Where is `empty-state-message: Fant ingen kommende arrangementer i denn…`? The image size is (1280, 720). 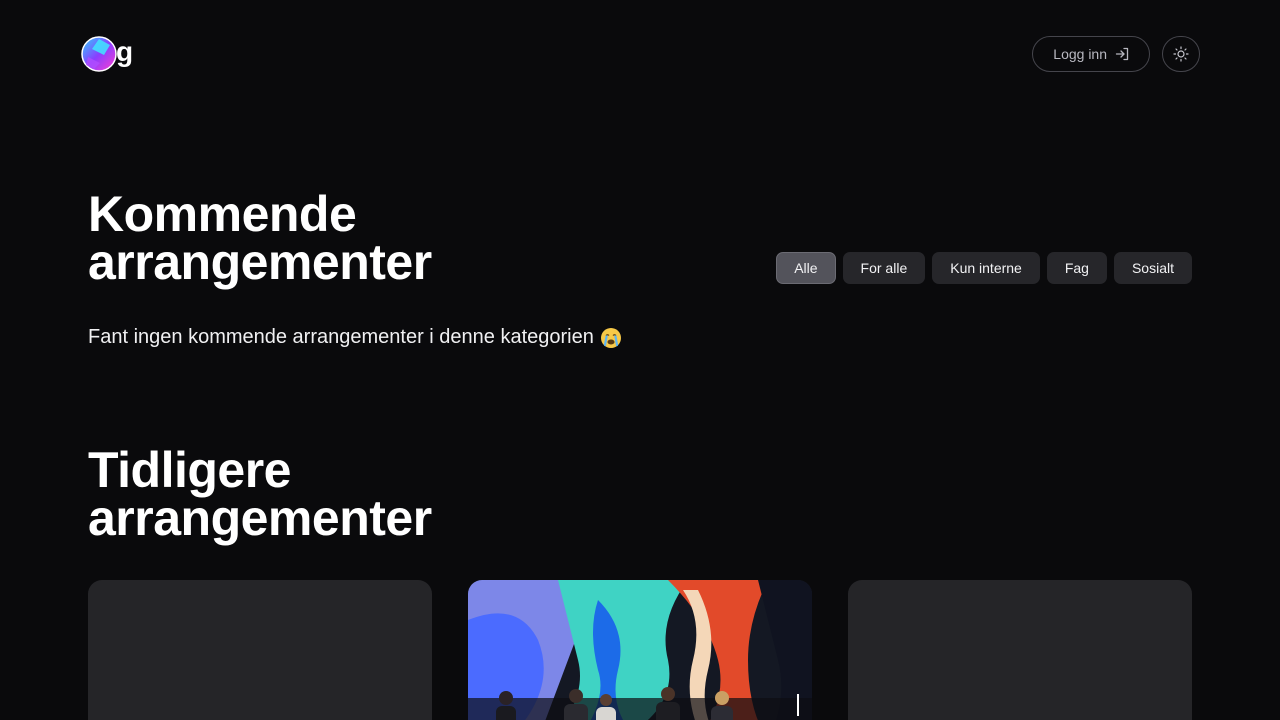 empty-state-message: Fant ingen kommende arrangementer i denn… is located at coordinates (355, 337).